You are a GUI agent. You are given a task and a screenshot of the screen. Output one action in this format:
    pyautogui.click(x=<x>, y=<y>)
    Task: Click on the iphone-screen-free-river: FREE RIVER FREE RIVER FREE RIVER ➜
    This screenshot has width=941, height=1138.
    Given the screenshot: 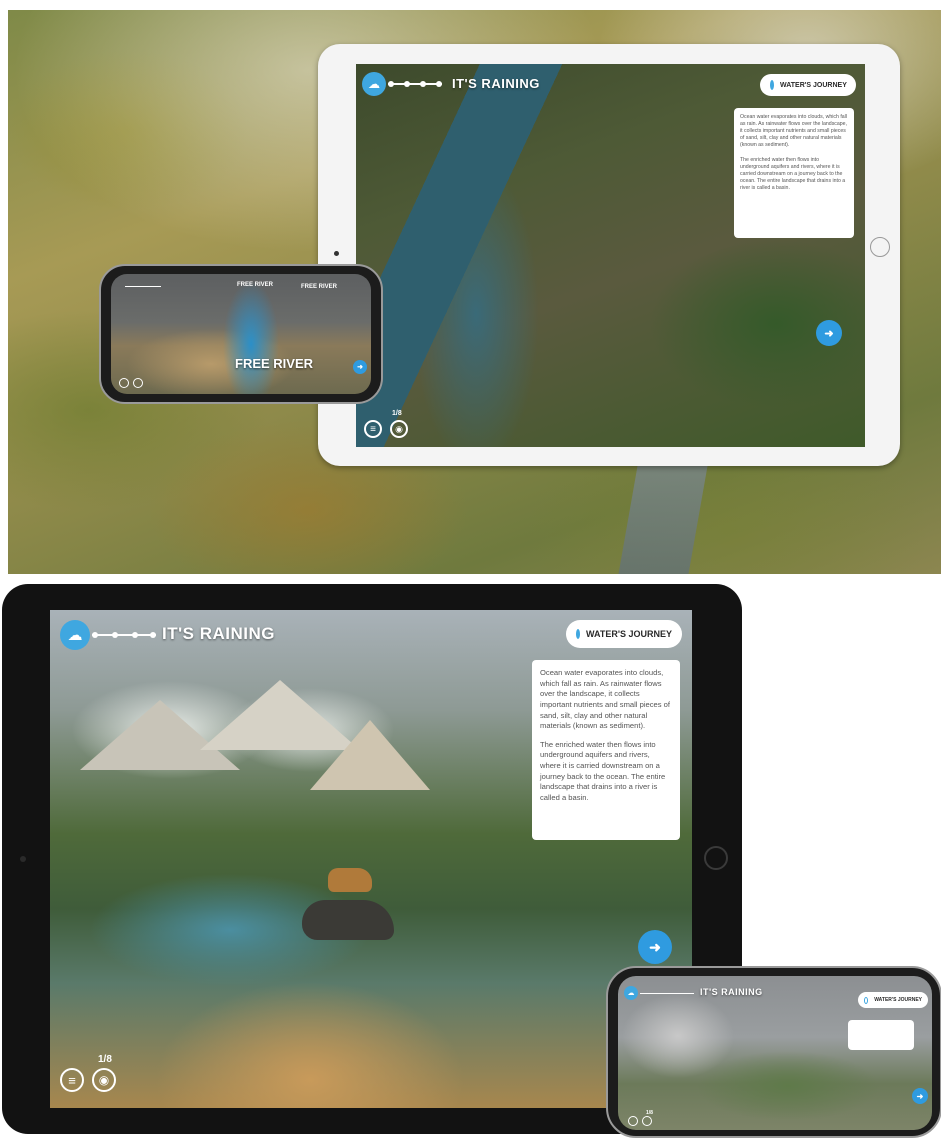 What is the action you would take?
    pyautogui.click(x=241, y=334)
    